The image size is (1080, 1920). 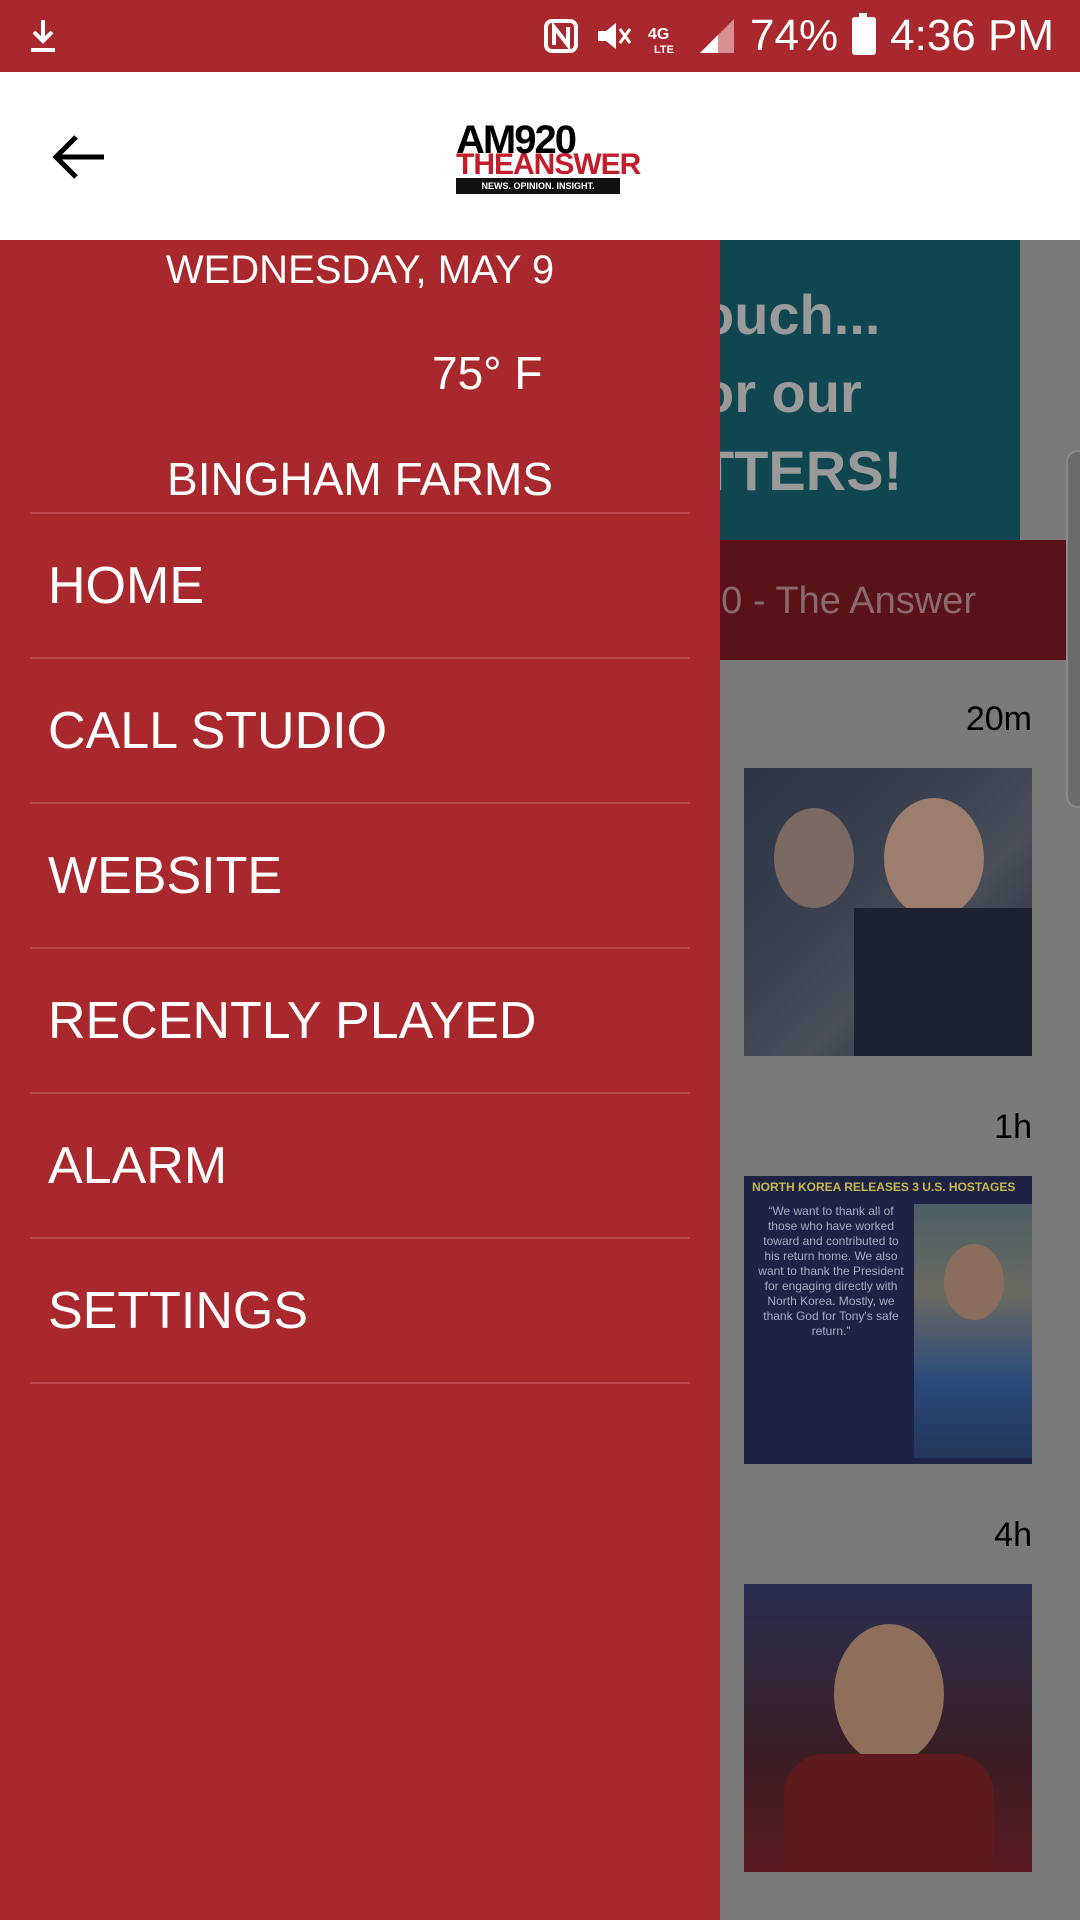 What do you see at coordinates (791, 392) in the screenshot?
I see `promo-line: or our` at bounding box center [791, 392].